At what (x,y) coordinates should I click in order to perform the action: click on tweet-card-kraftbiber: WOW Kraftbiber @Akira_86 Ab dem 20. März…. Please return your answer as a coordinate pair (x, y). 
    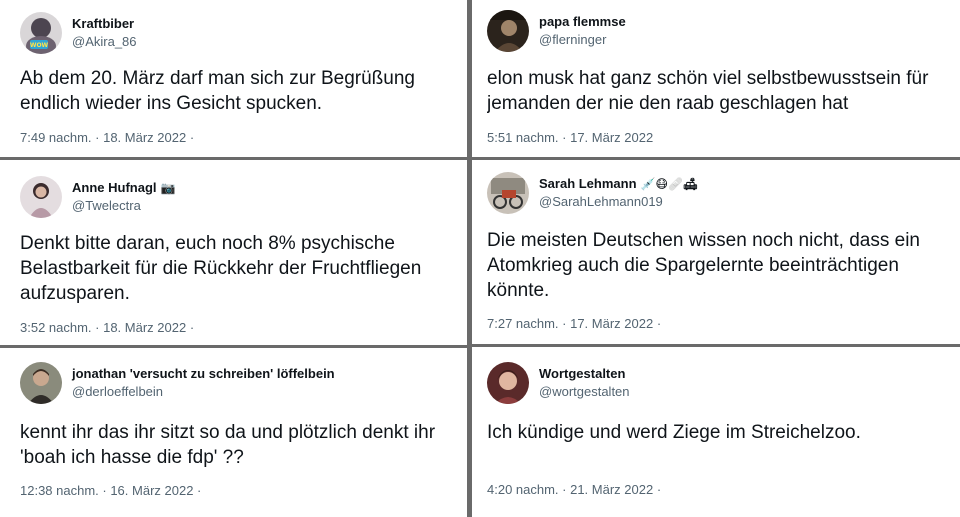
    Looking at the image, I should click on (240, 82).